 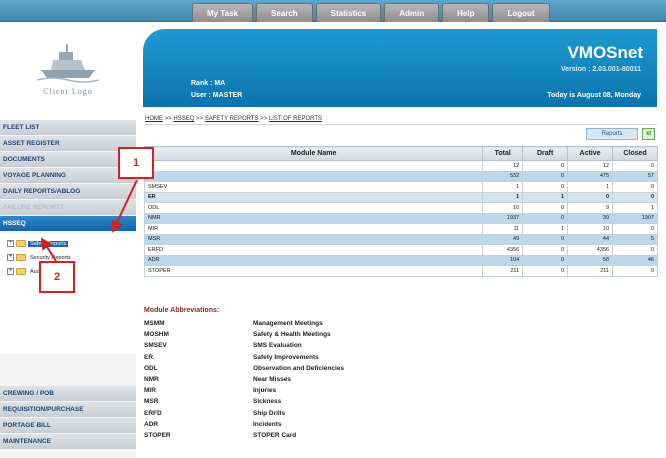 I want to click on col-header-total: Total, so click(x=503, y=153).